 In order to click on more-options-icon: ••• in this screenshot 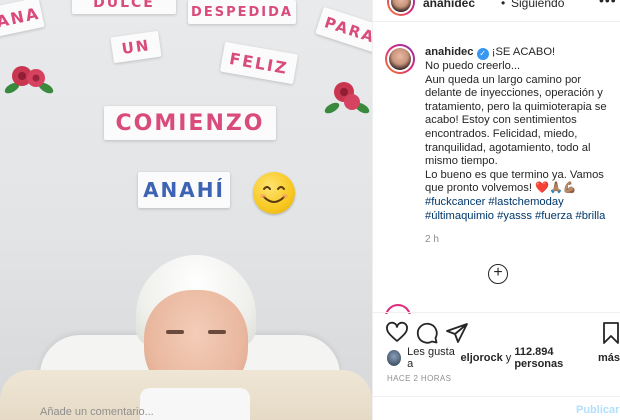, I will do `click(608, 4)`.